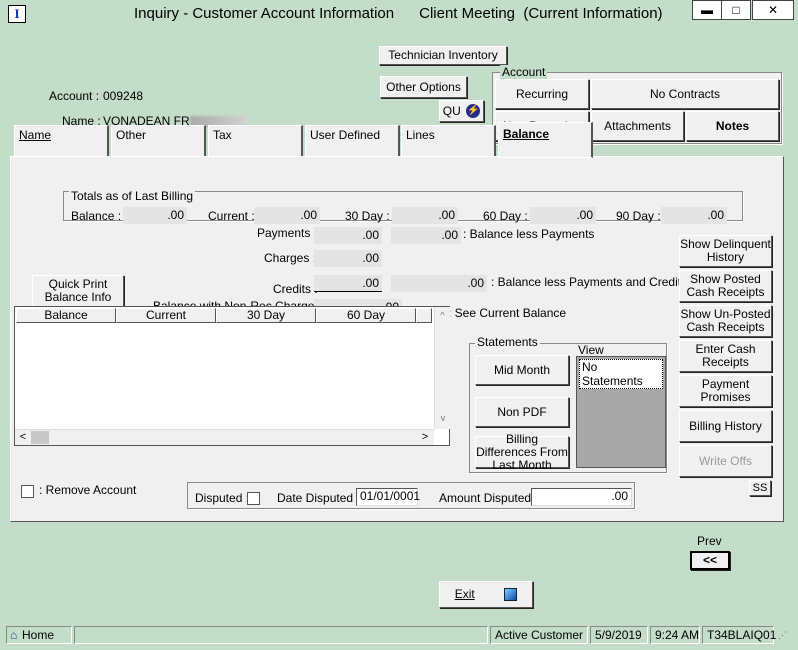 This screenshot has width=798, height=650. Describe the element at coordinates (725, 286) in the screenshot. I see `show-posted-cash-receipts-button: Show Posted Cash Receipts` at that location.